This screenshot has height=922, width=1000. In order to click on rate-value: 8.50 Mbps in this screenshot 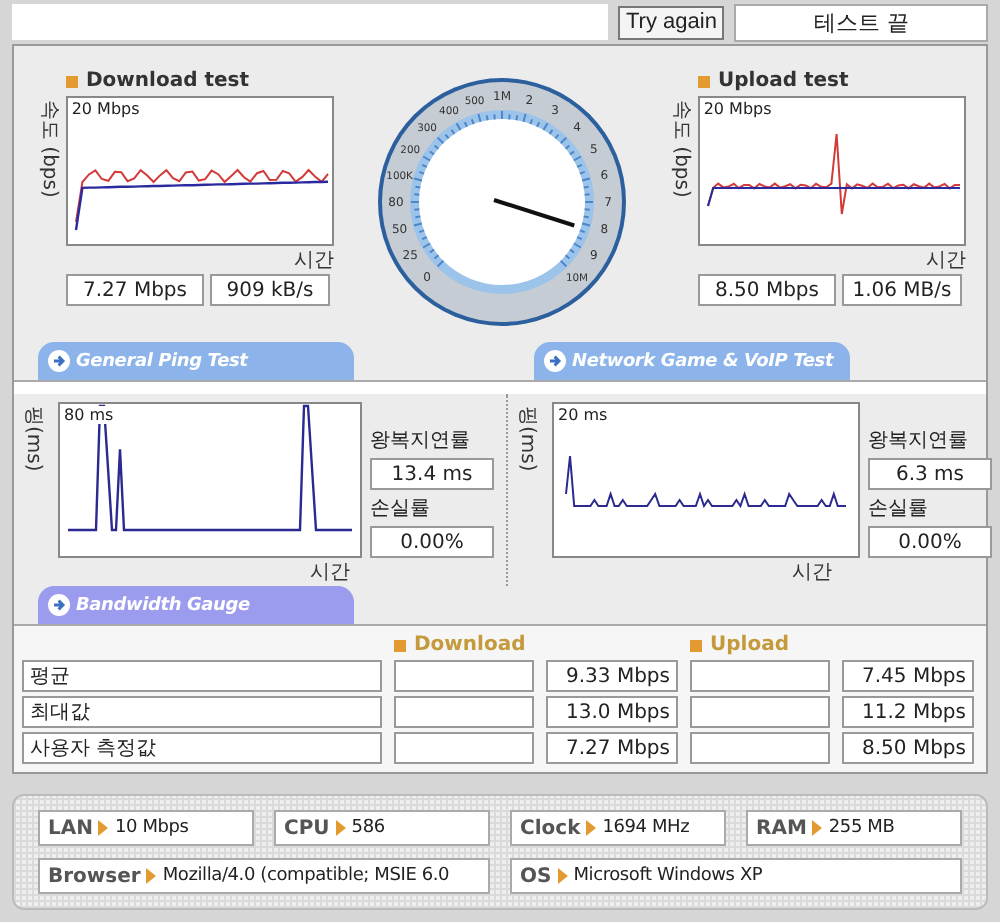, I will do `click(767, 290)`.